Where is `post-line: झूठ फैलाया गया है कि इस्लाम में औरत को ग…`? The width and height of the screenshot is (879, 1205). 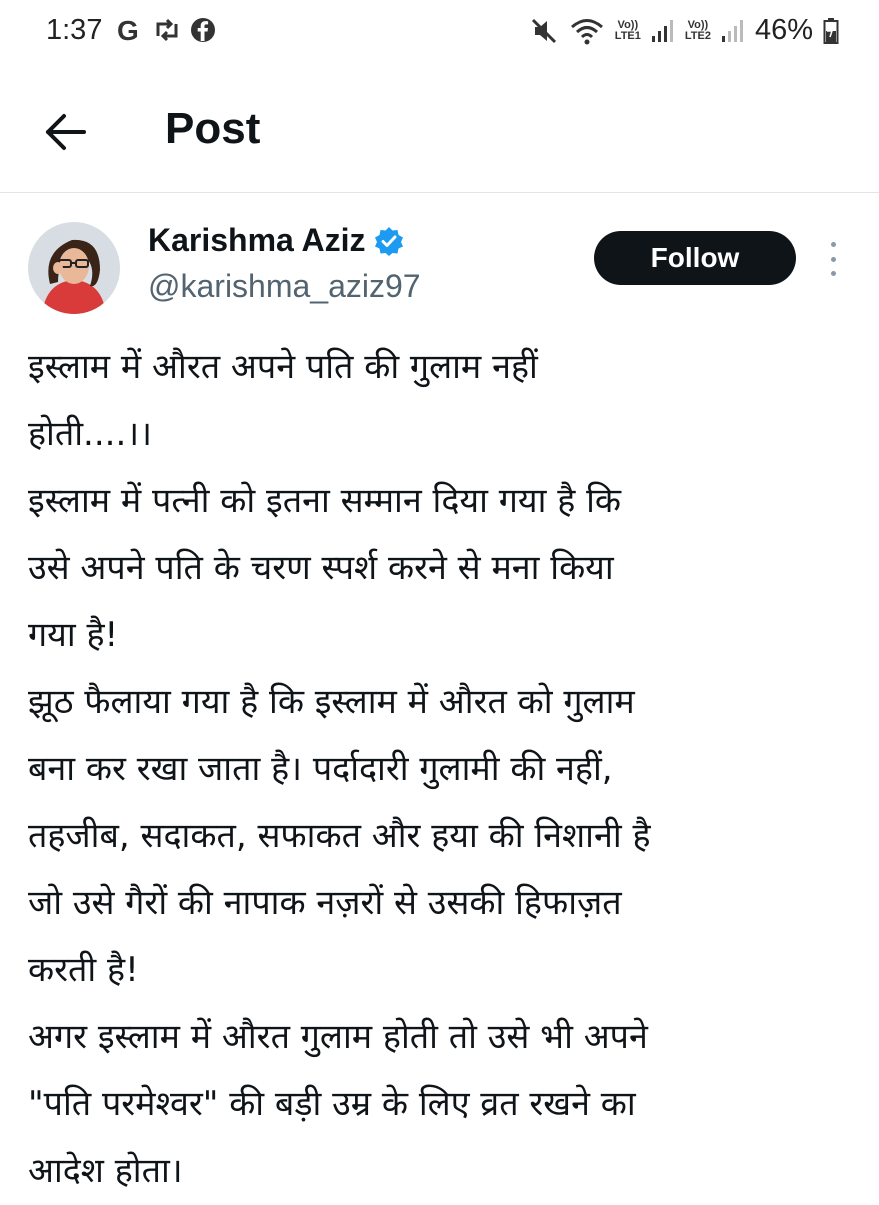
post-line: झूठ फैलाया गया है कि इस्लाम में औरत को ग… is located at coordinates (331, 702).